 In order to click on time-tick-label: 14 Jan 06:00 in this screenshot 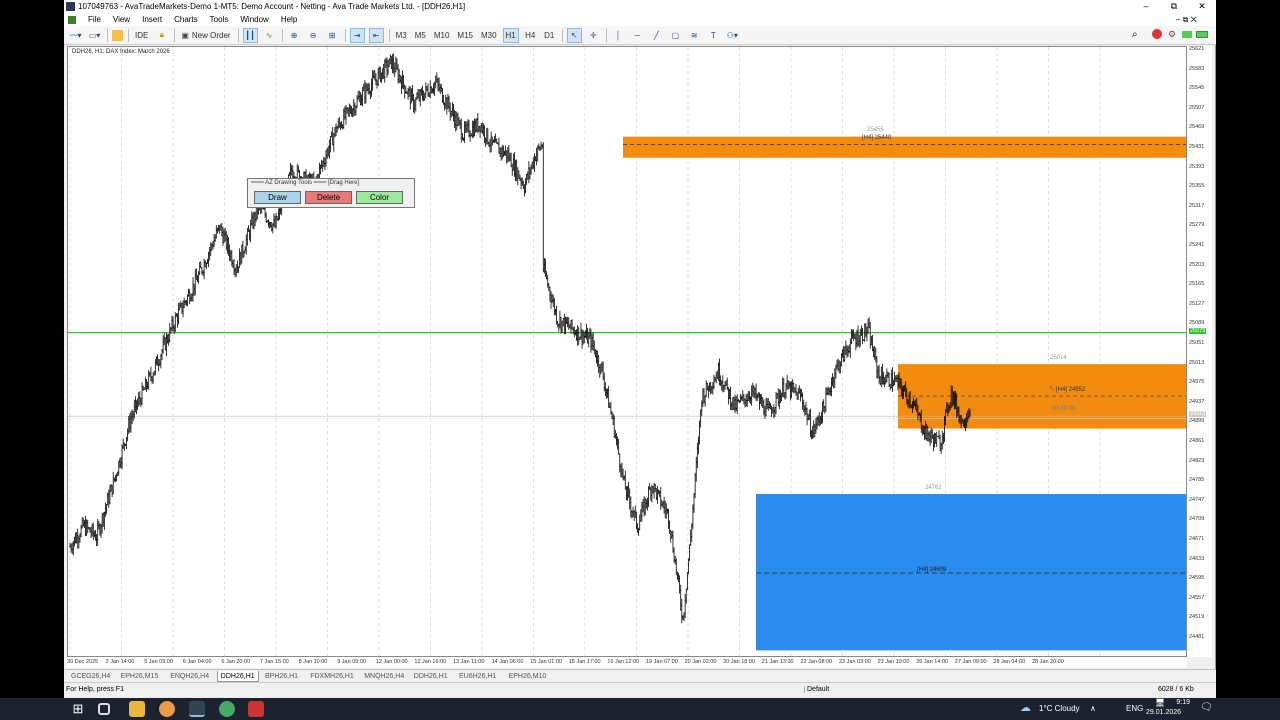, I will do `click(507, 662)`.